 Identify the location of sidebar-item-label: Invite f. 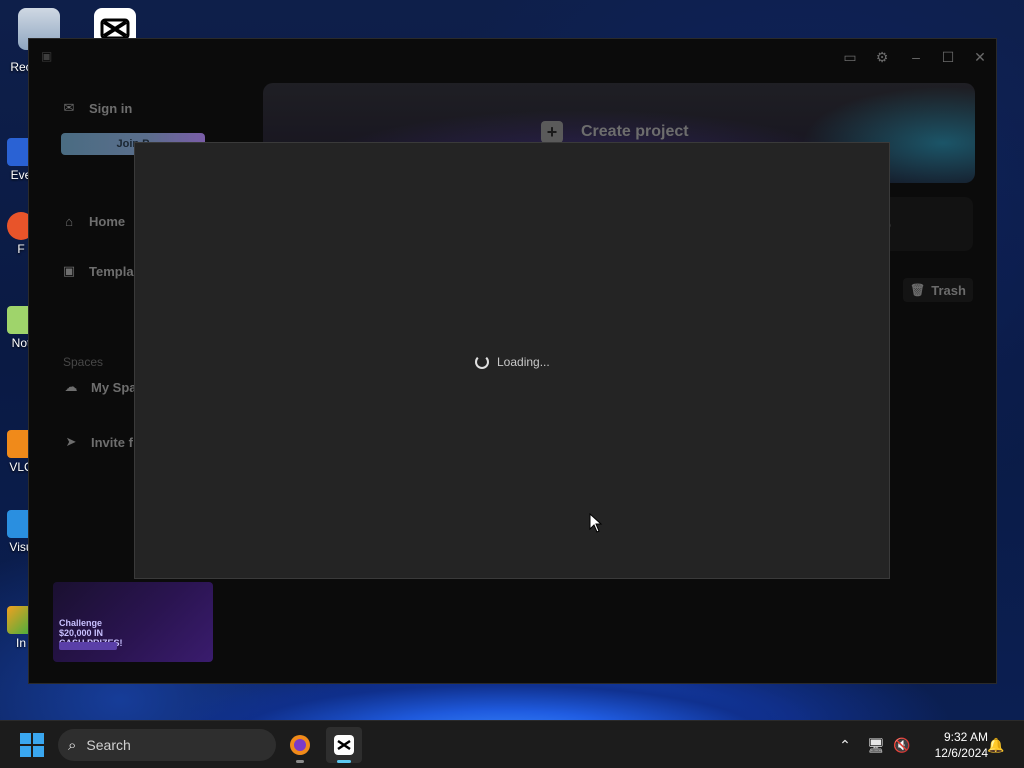
(112, 442).